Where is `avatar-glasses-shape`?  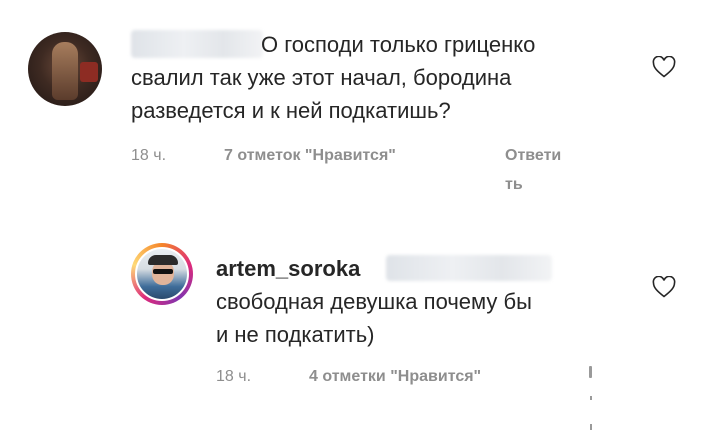
avatar-glasses-shape is located at coordinates (163, 271).